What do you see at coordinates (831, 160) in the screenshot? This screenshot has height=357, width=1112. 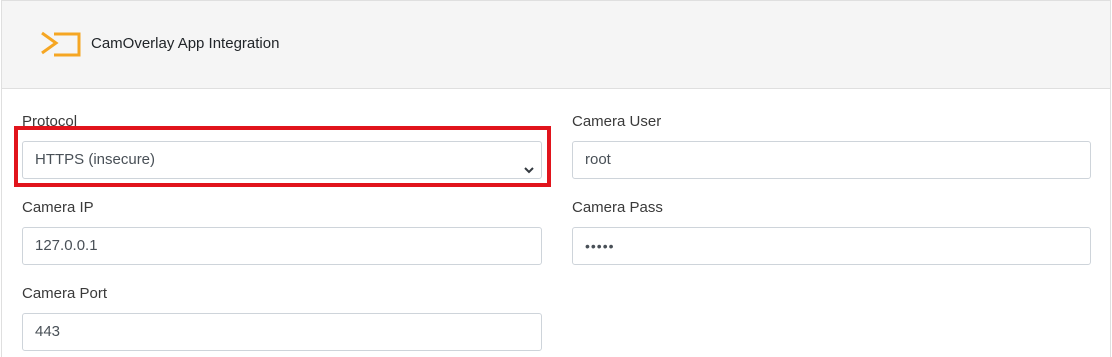 I see `camera-user-input: root` at bounding box center [831, 160].